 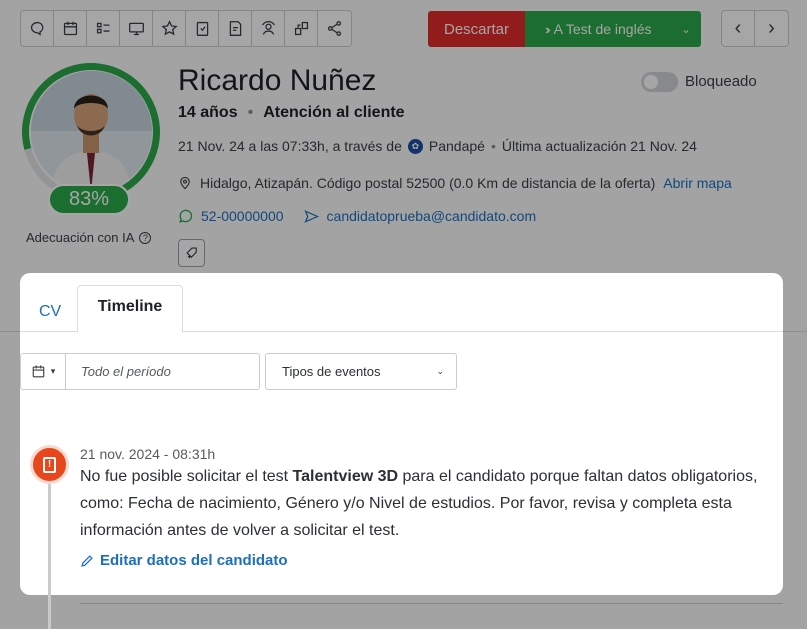 I want to click on calendar-icon, so click(x=38, y=371).